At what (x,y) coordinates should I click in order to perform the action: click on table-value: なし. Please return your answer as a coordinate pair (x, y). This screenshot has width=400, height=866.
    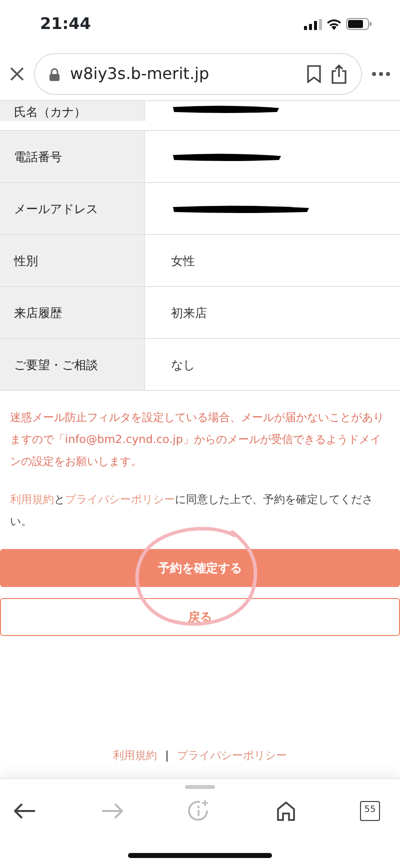
    Looking at the image, I should click on (183, 365).